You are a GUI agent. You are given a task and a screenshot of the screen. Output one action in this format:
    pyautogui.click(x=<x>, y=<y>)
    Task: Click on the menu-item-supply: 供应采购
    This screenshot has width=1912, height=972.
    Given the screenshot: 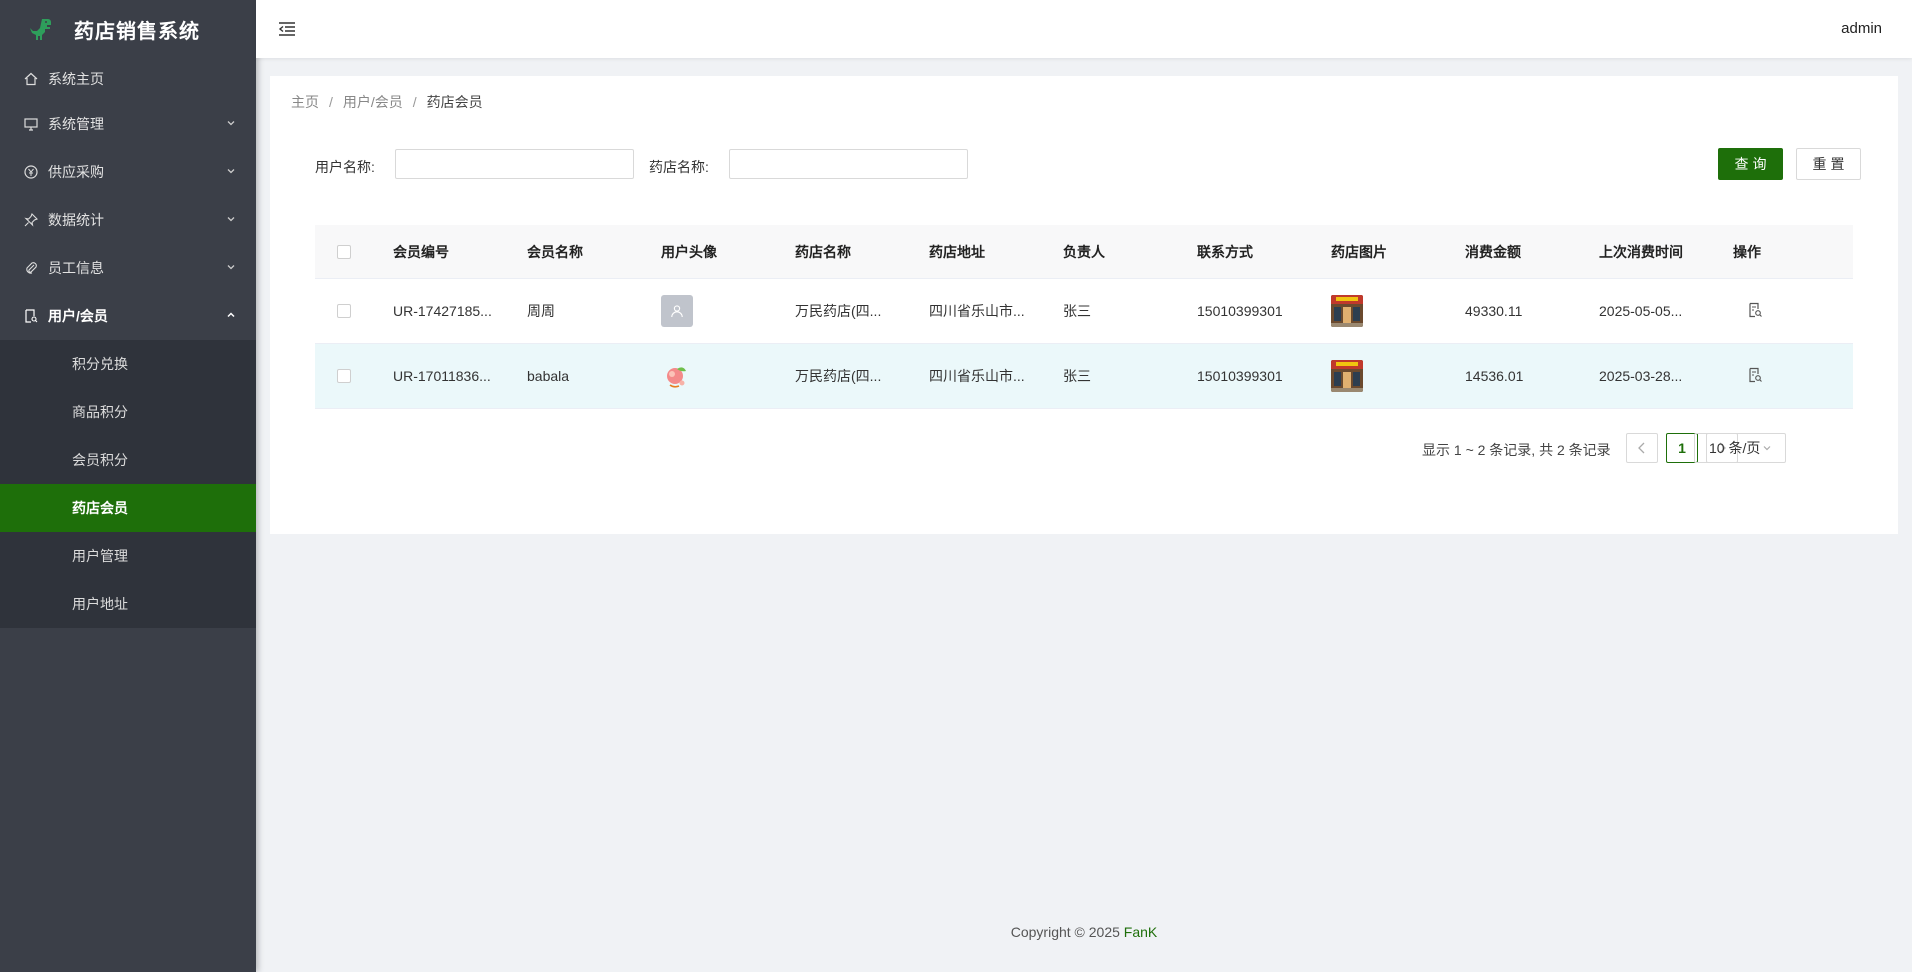 What is the action you would take?
    pyautogui.click(x=128, y=172)
    